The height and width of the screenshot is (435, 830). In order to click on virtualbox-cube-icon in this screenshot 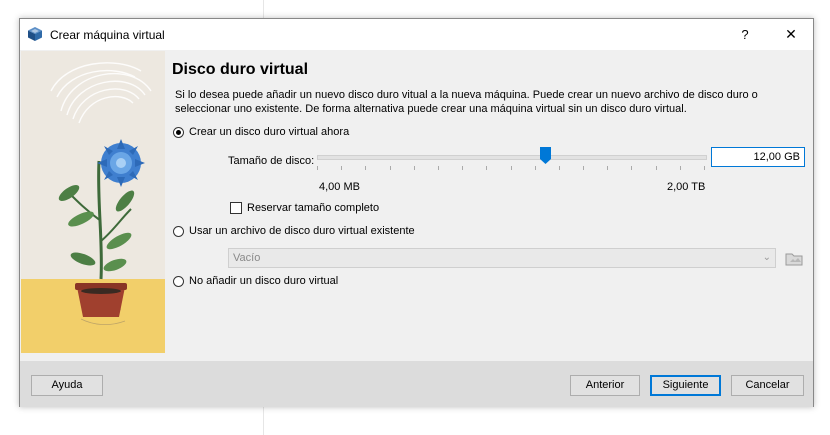, I will do `click(35, 34)`.